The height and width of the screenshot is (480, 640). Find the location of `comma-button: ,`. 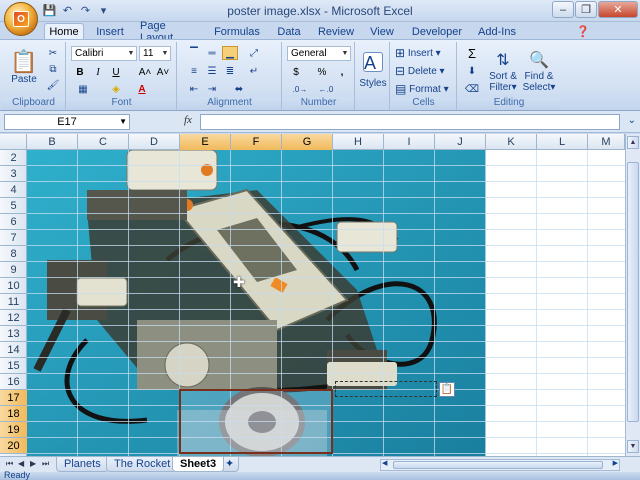

comma-button: , is located at coordinates (342, 72).